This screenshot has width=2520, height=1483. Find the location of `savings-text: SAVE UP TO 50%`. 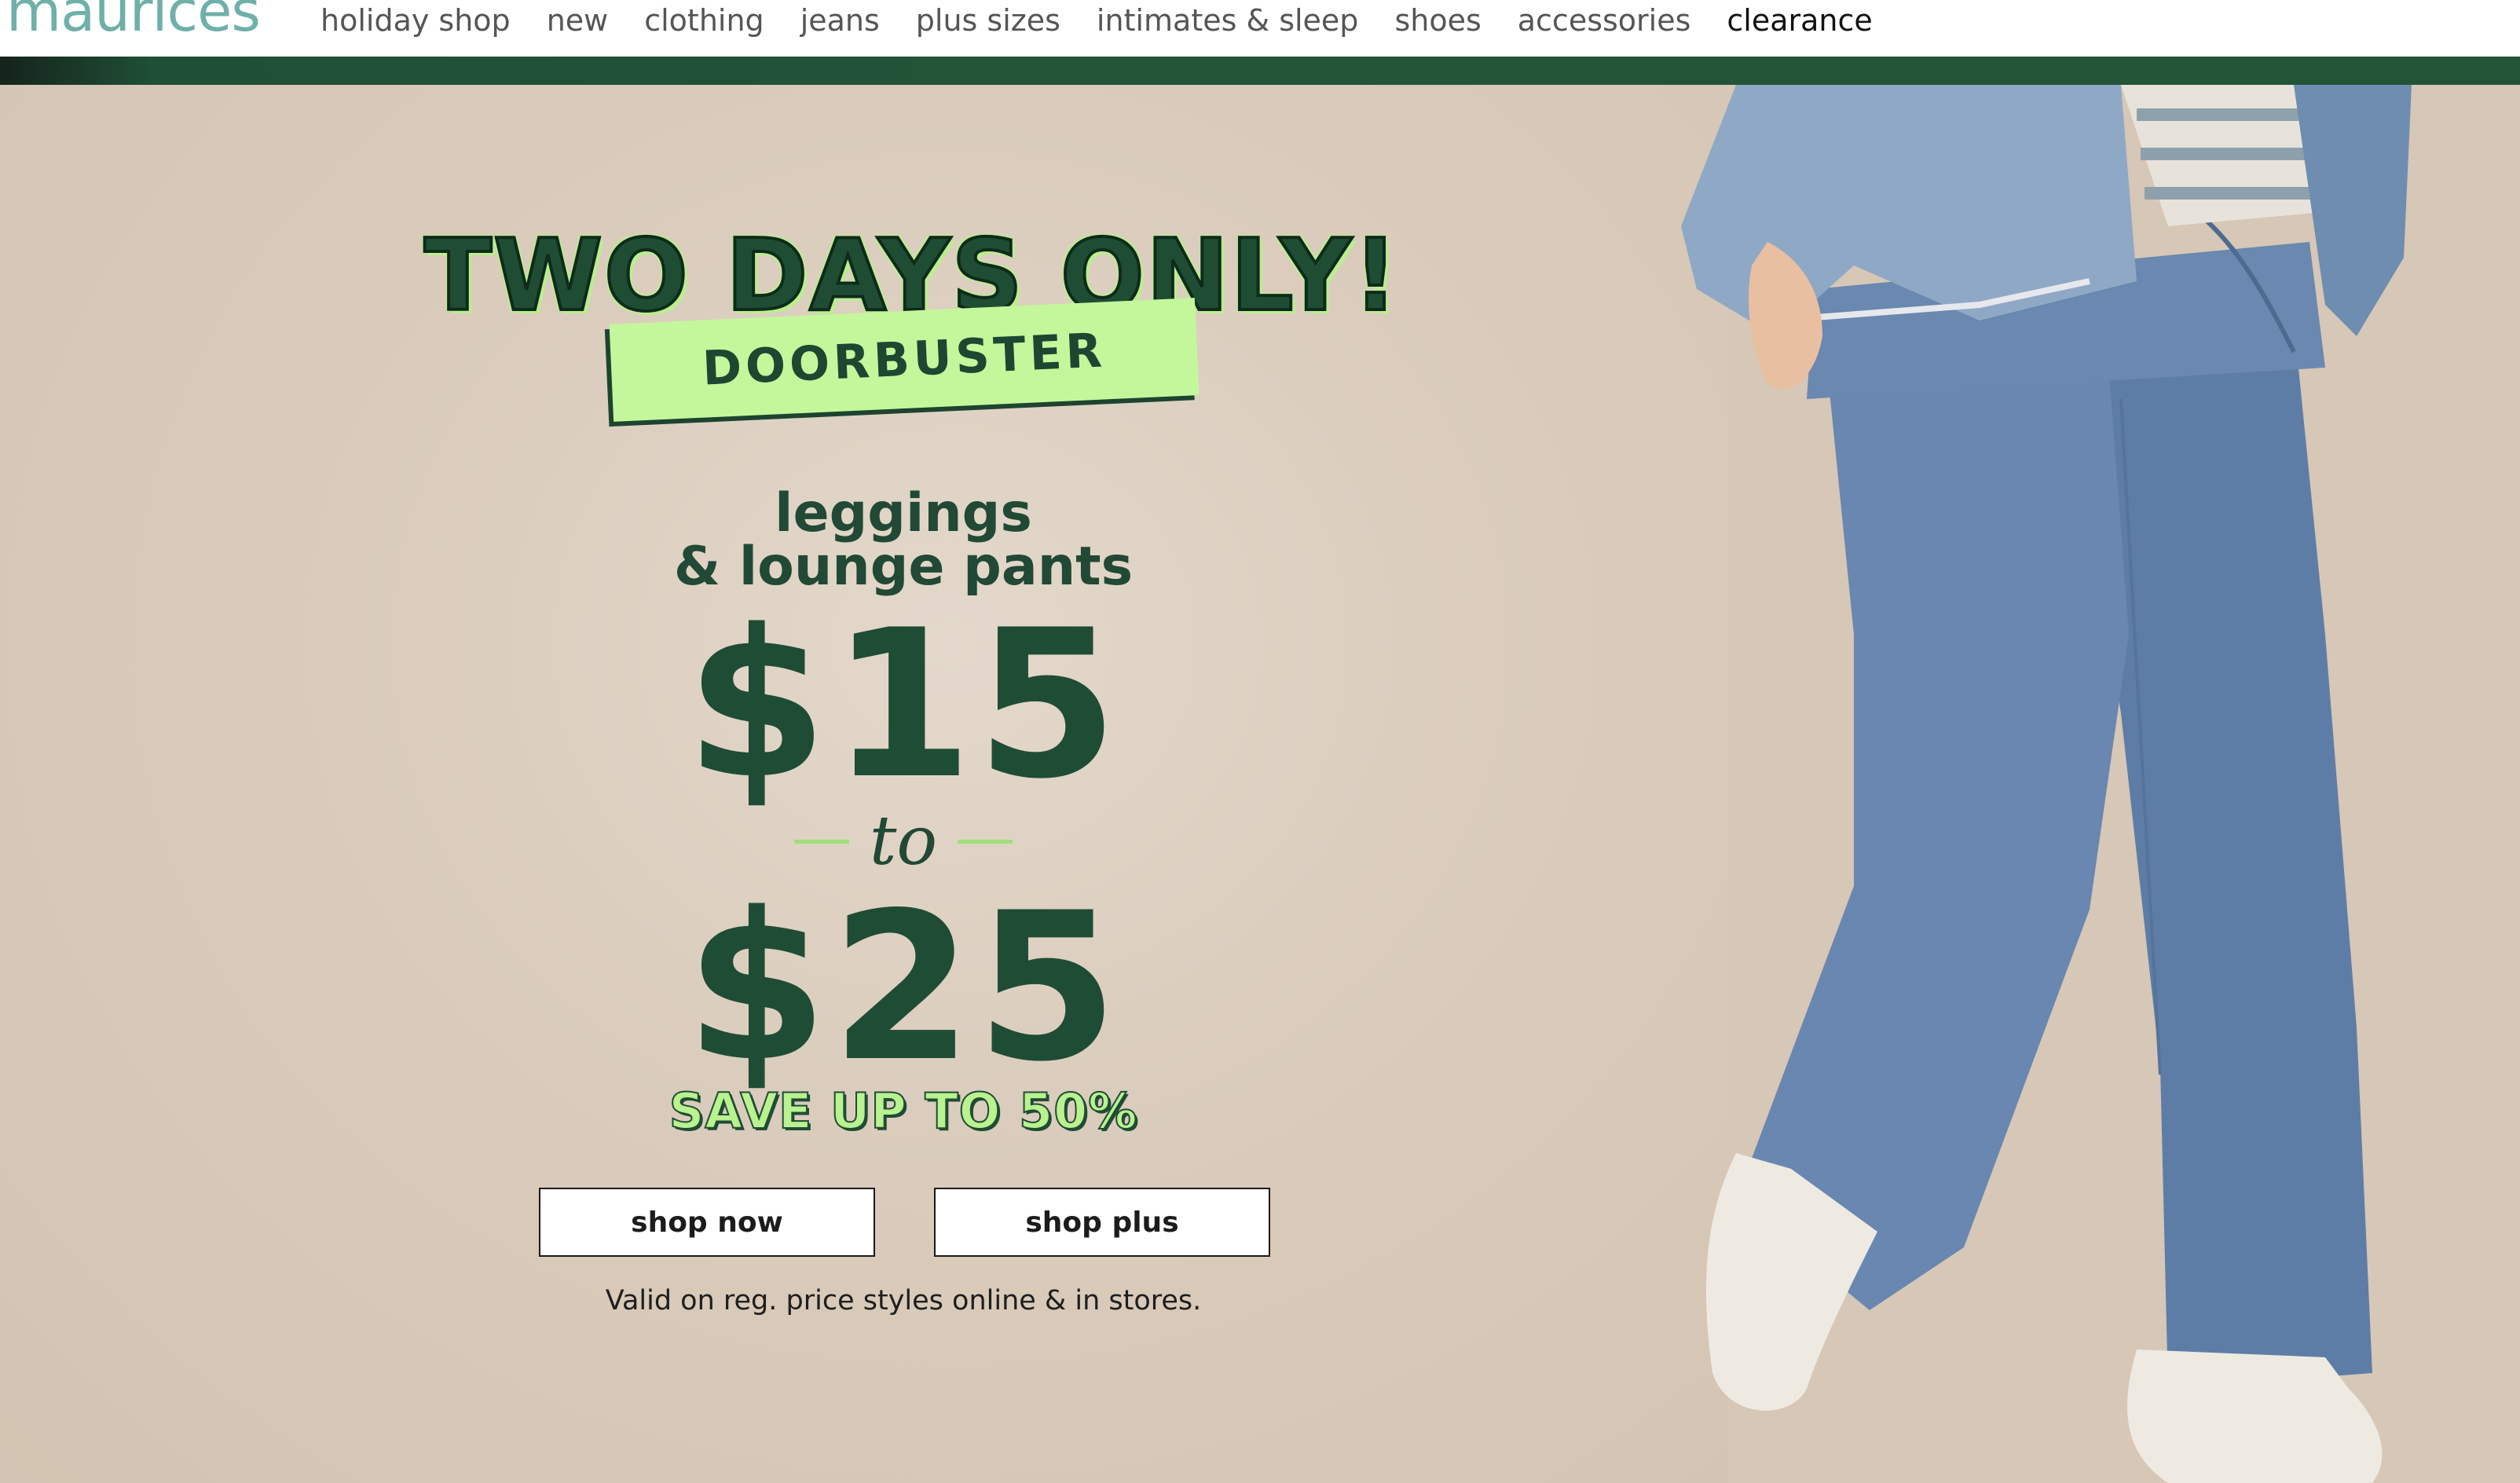

savings-text: SAVE UP TO 50% is located at coordinates (903, 1111).